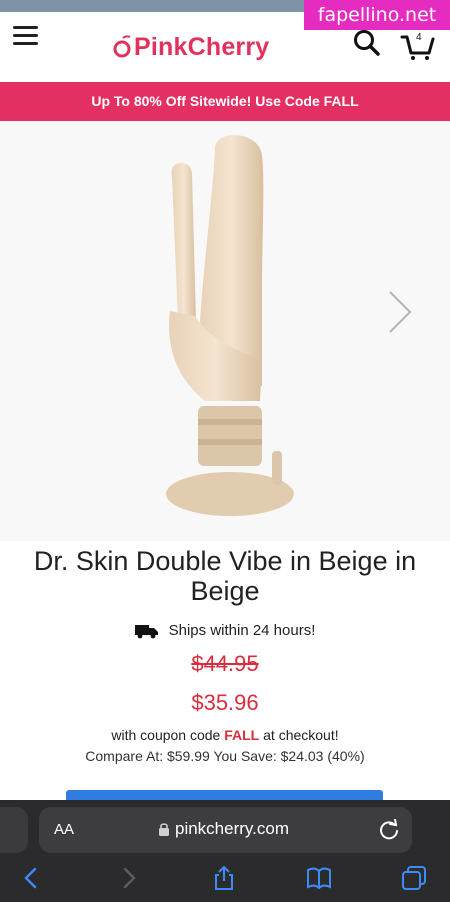  I want to click on shipping-info: Ships within 24 hours!, so click(225, 630).